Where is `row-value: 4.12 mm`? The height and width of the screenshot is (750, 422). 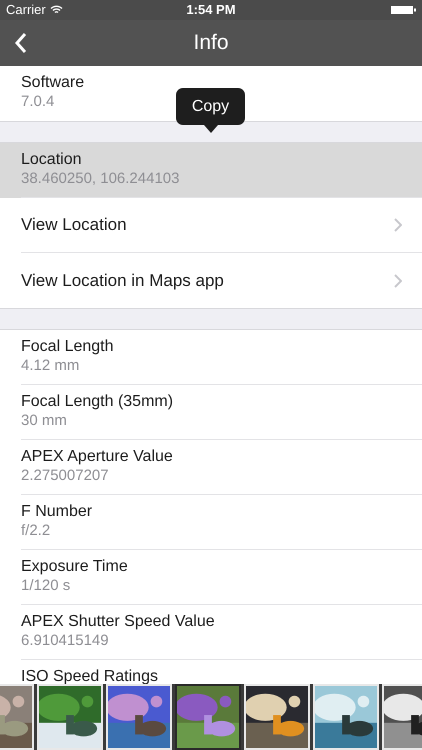
row-value: 4.12 mm is located at coordinates (50, 365).